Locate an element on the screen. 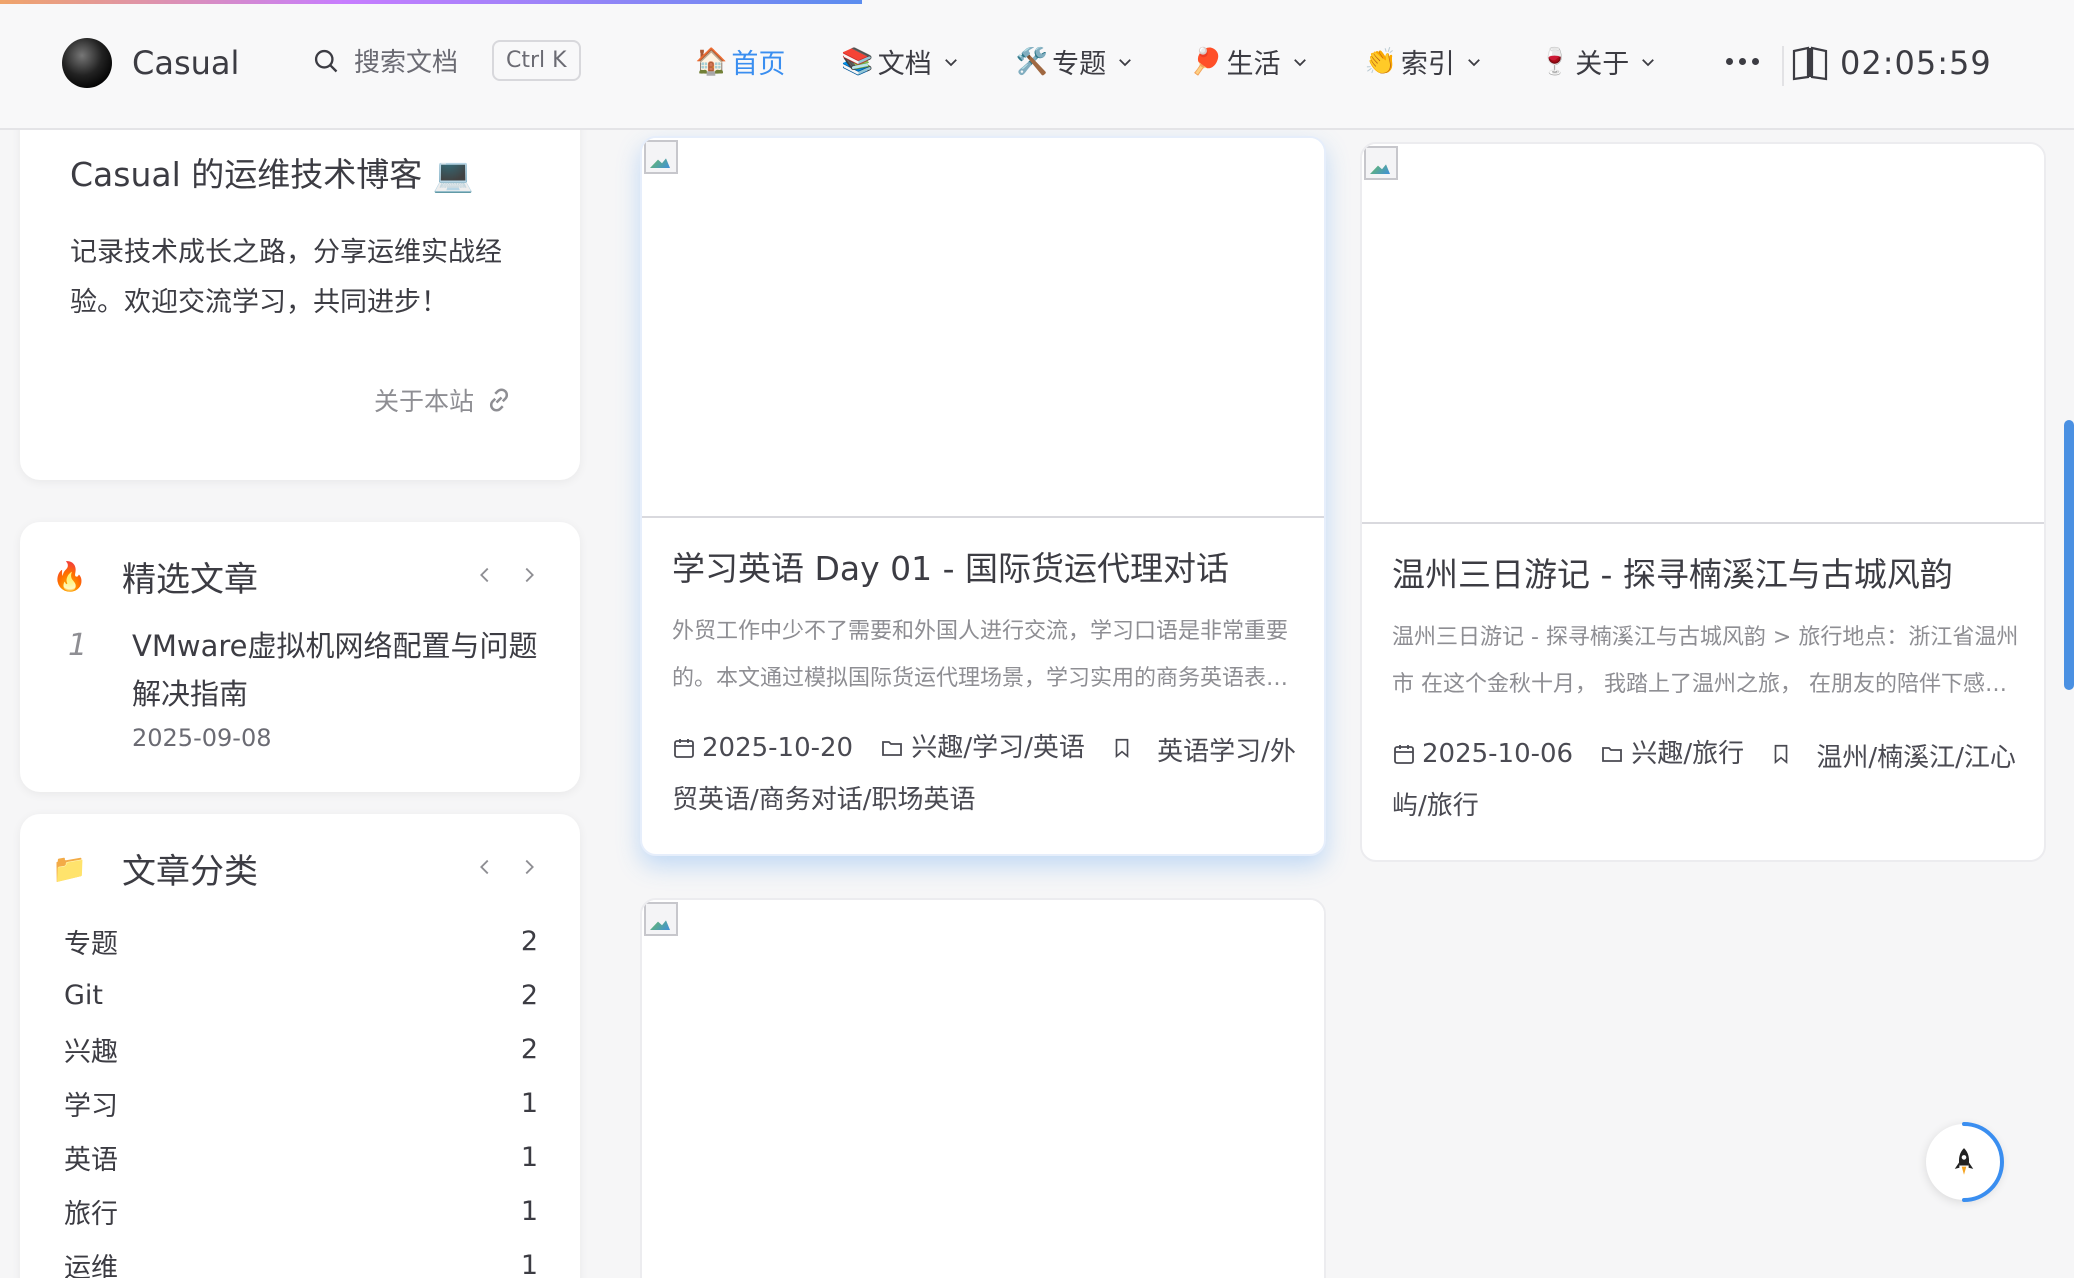 The image size is (2074, 1278). category-list: 专题 2 Git 2 兴趣 2 学习 1 英语 1 旅行 1 运维 1 is located at coordinates (304, 1096).